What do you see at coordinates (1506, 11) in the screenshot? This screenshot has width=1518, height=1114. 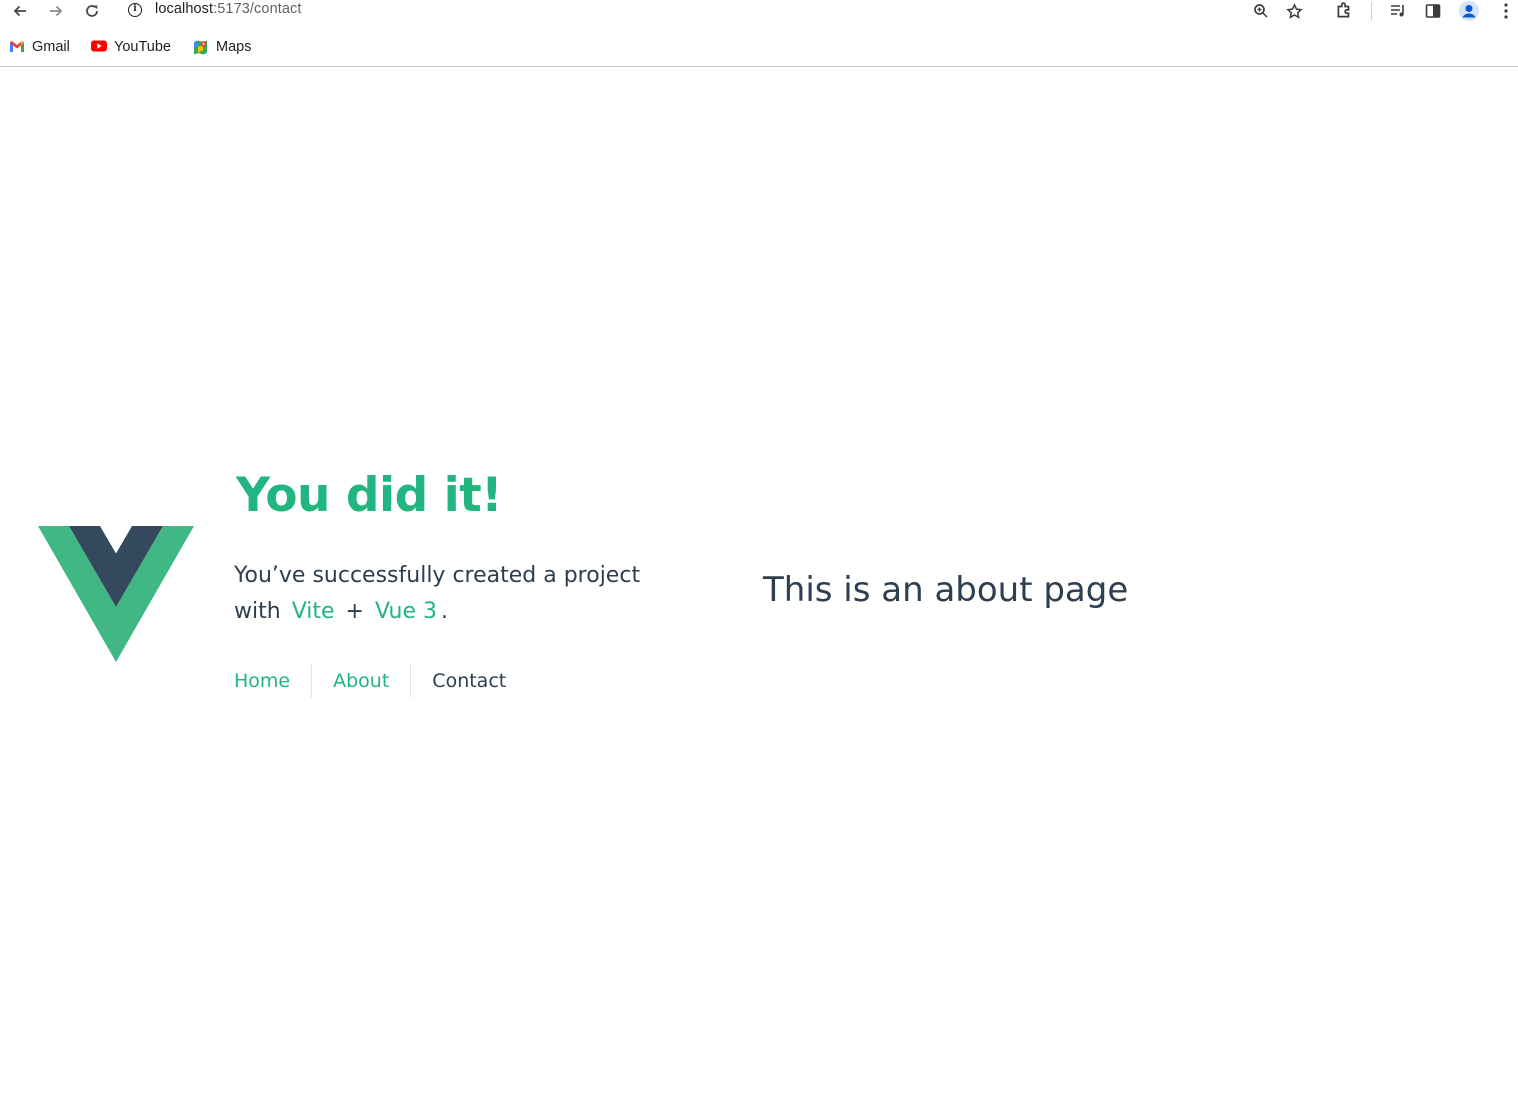 I see `menu-kebab-icon` at bounding box center [1506, 11].